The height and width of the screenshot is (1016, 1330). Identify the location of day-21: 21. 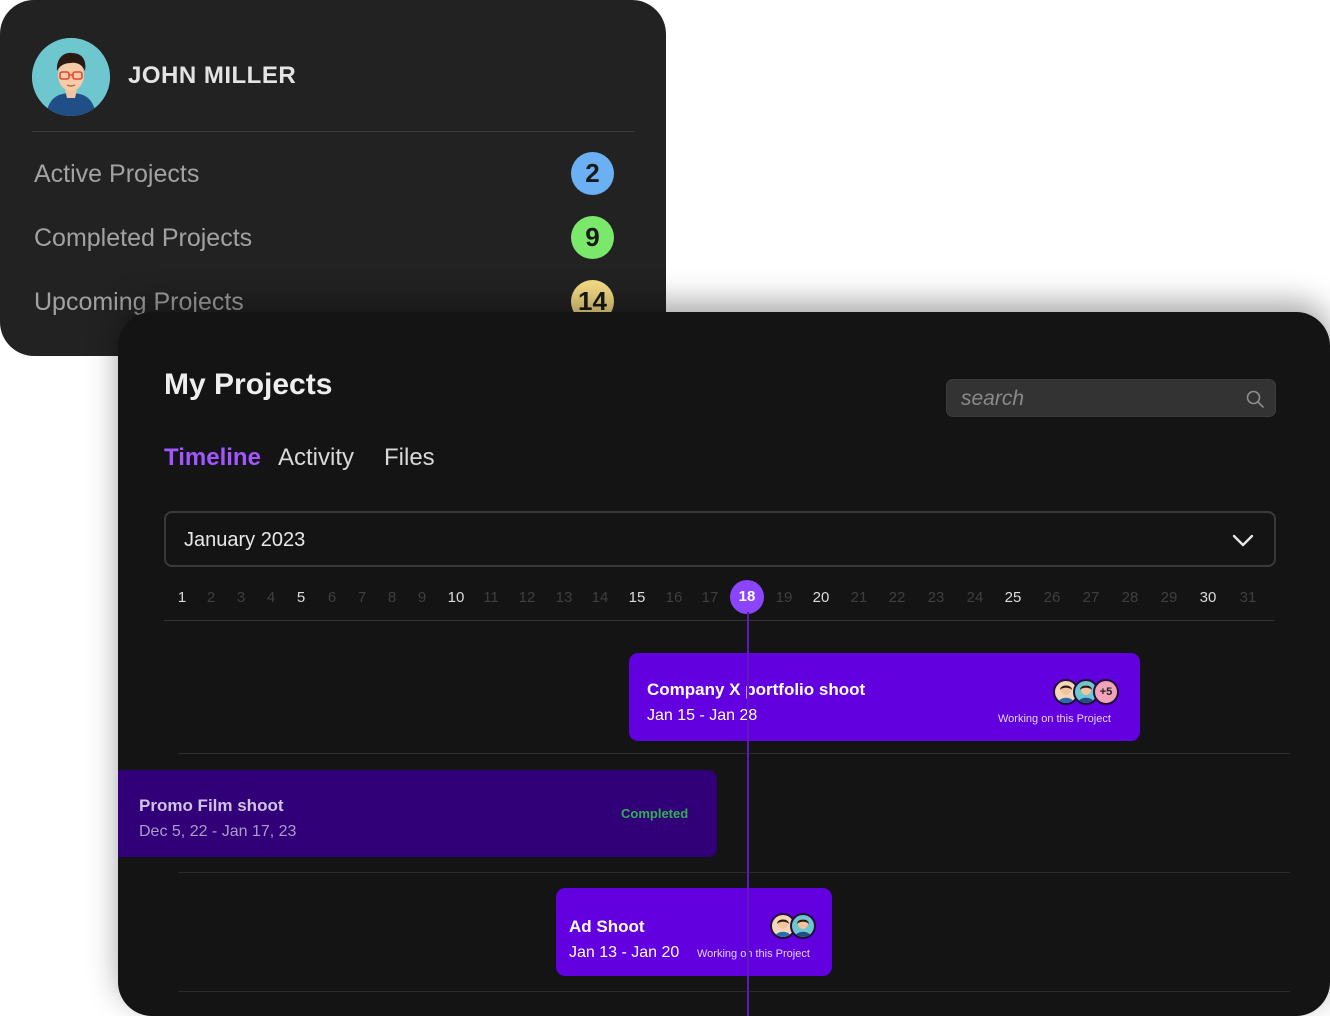
(859, 597).